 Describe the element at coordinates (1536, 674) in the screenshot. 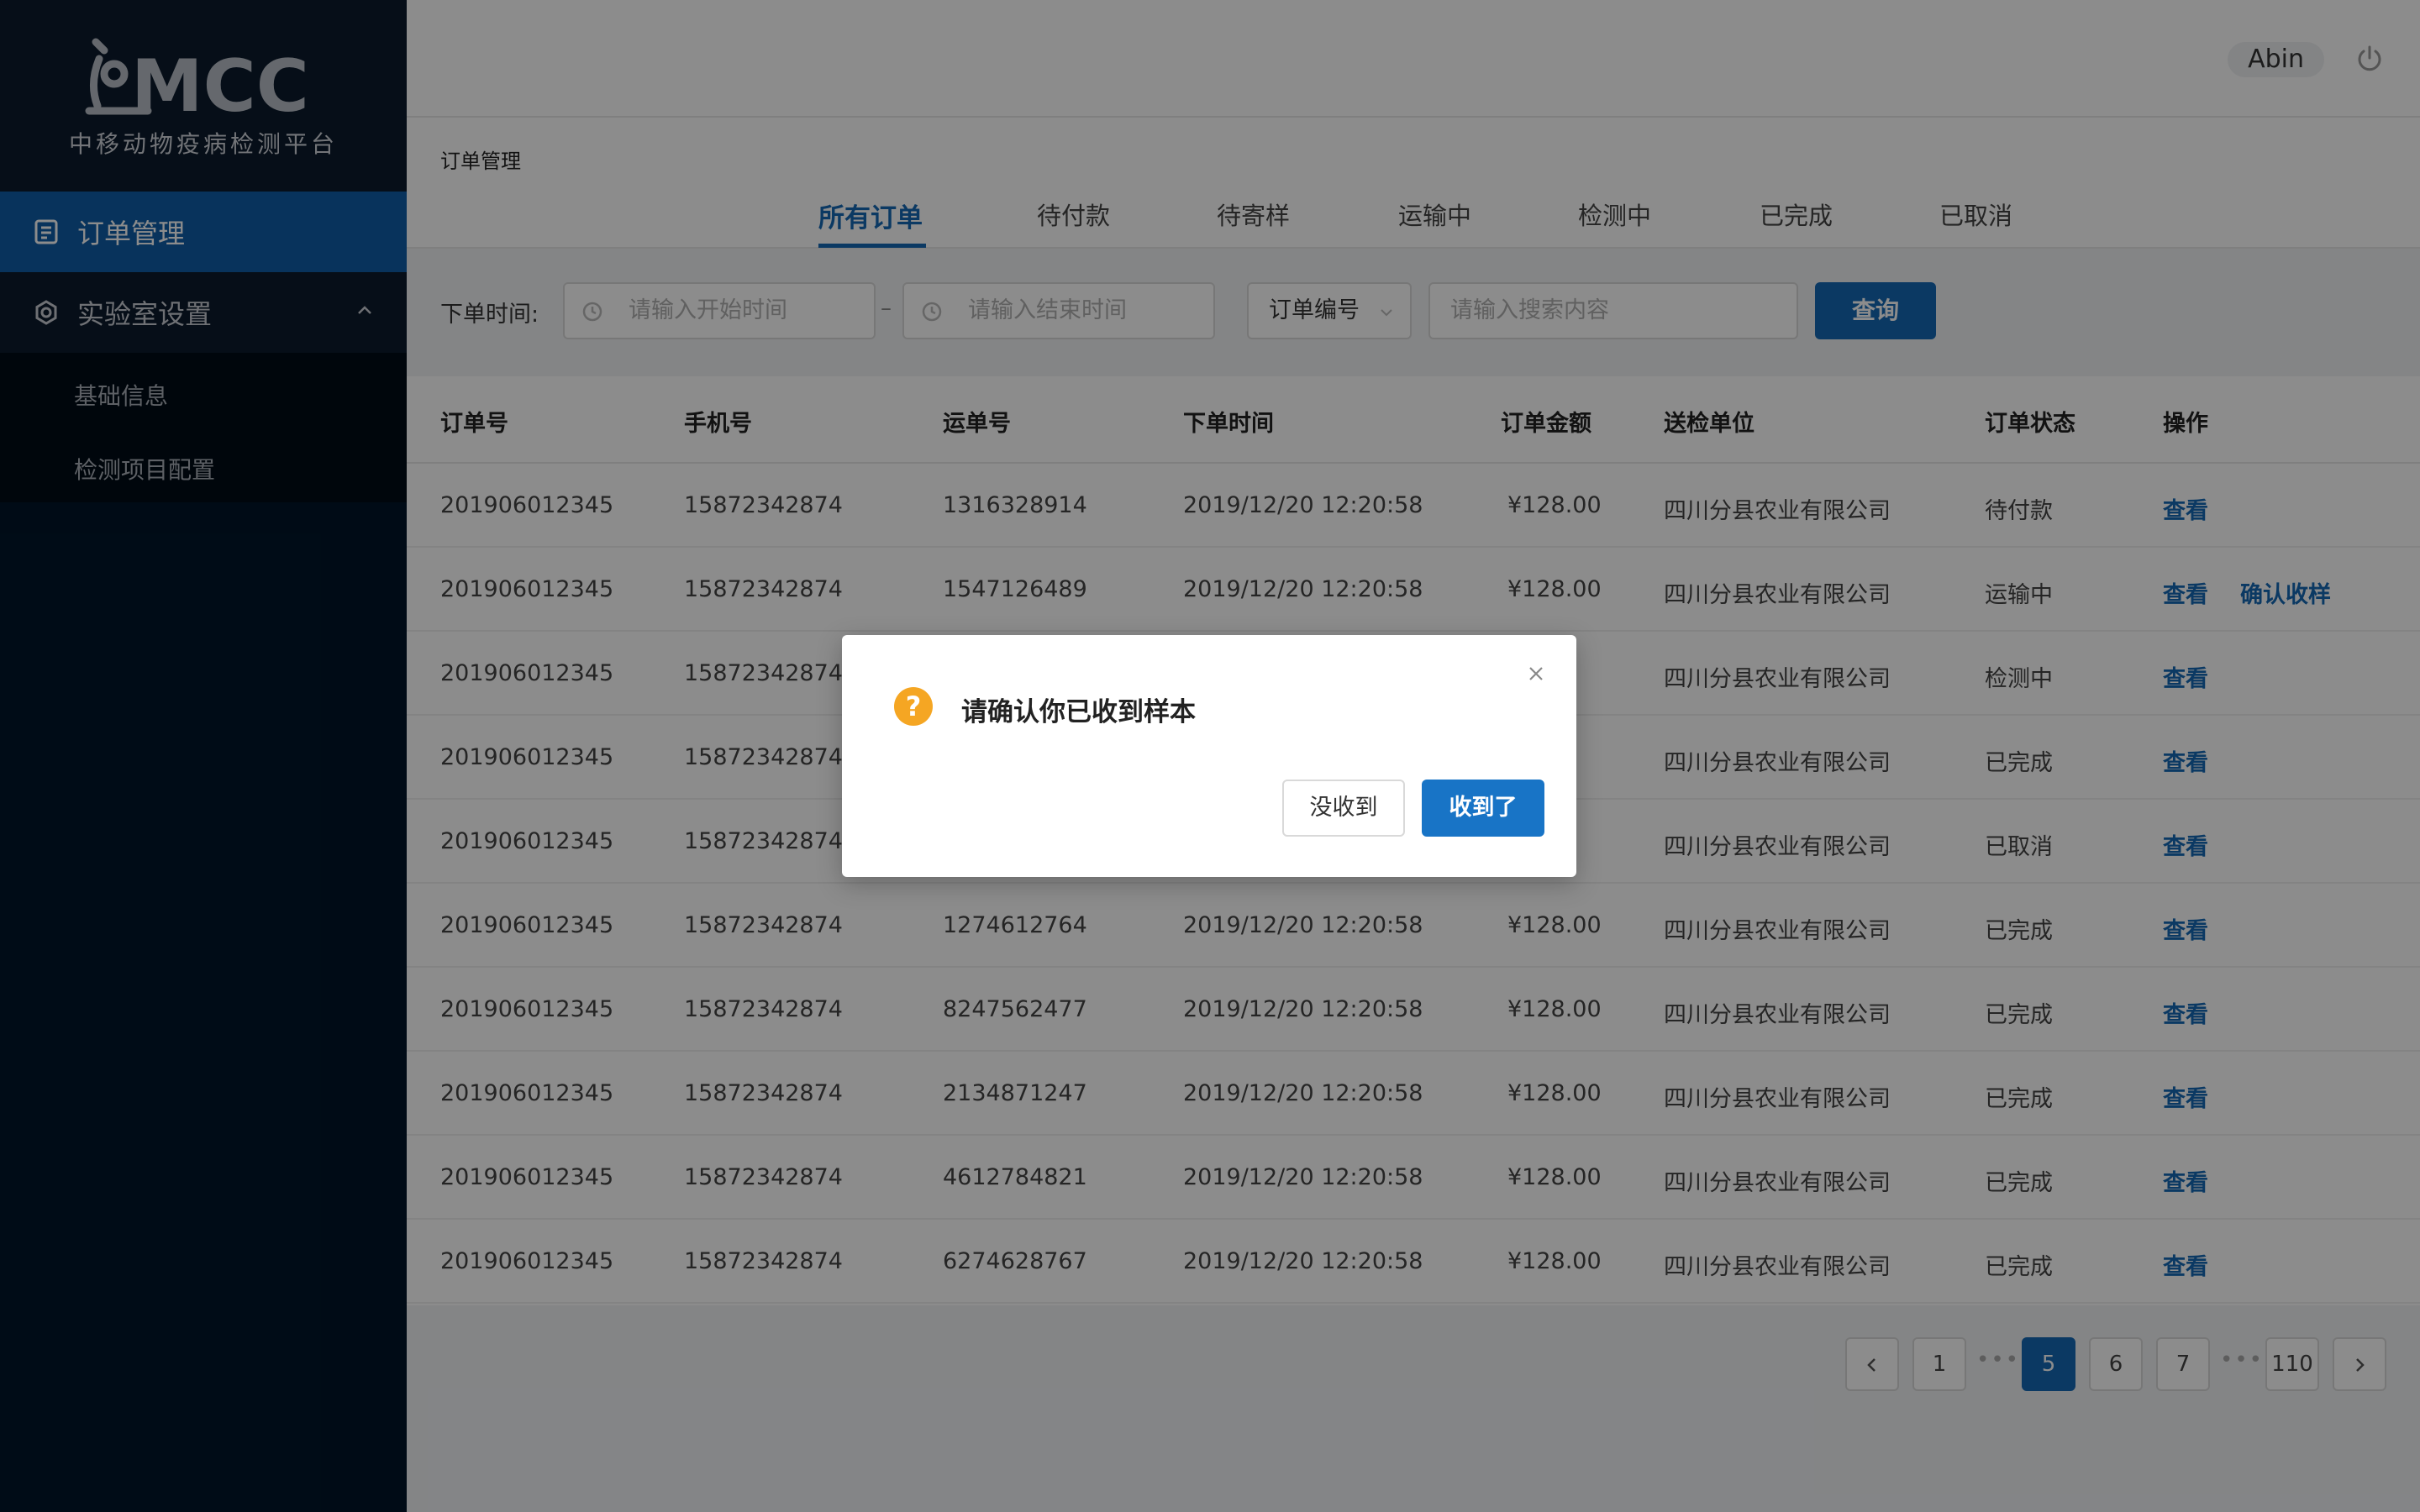

I see `close-icon` at that location.